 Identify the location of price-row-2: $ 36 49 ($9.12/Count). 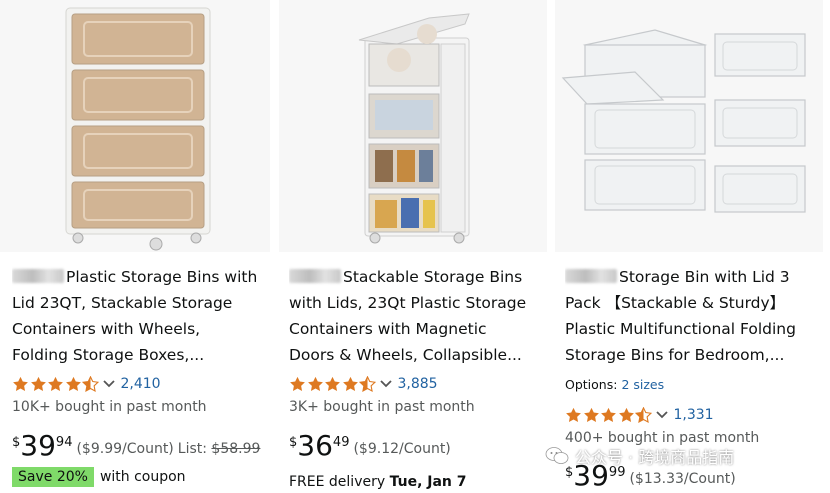
(370, 446).